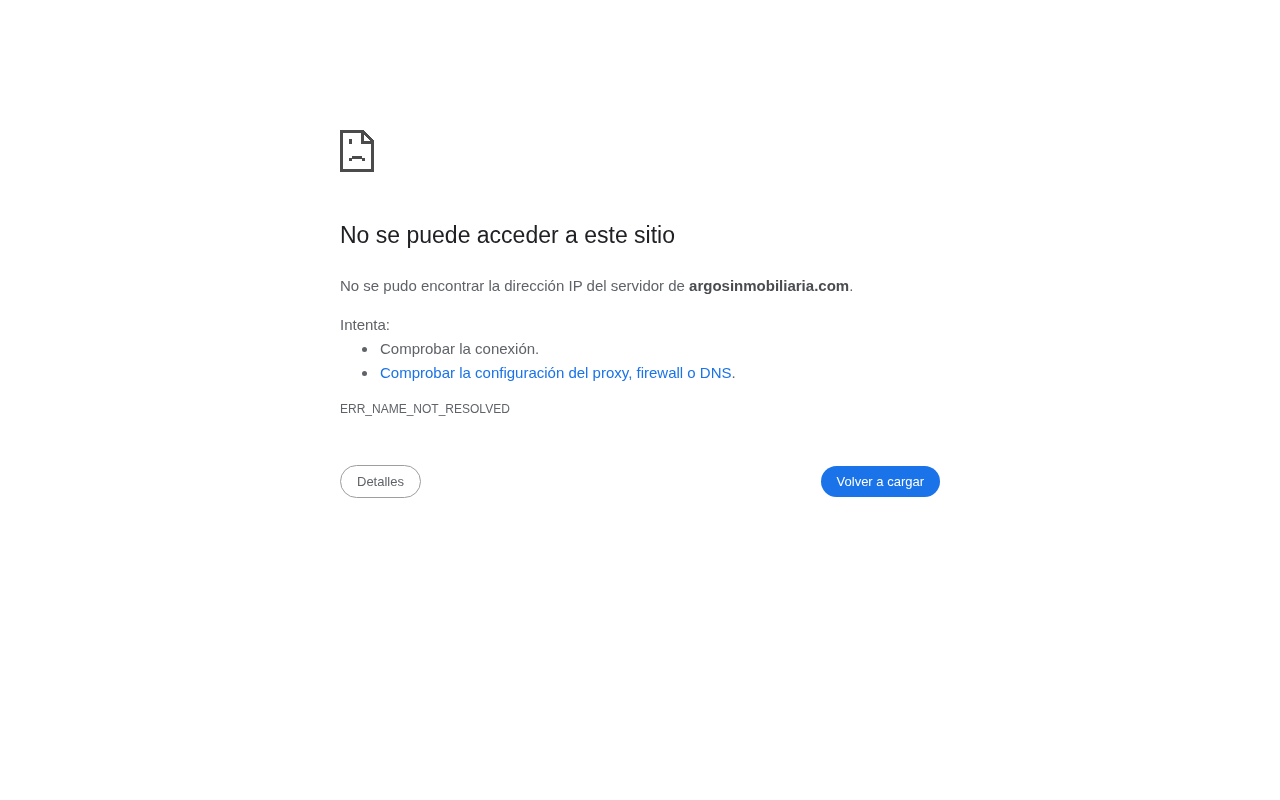  I want to click on suggestions-heading: Intenta:, so click(366, 325).